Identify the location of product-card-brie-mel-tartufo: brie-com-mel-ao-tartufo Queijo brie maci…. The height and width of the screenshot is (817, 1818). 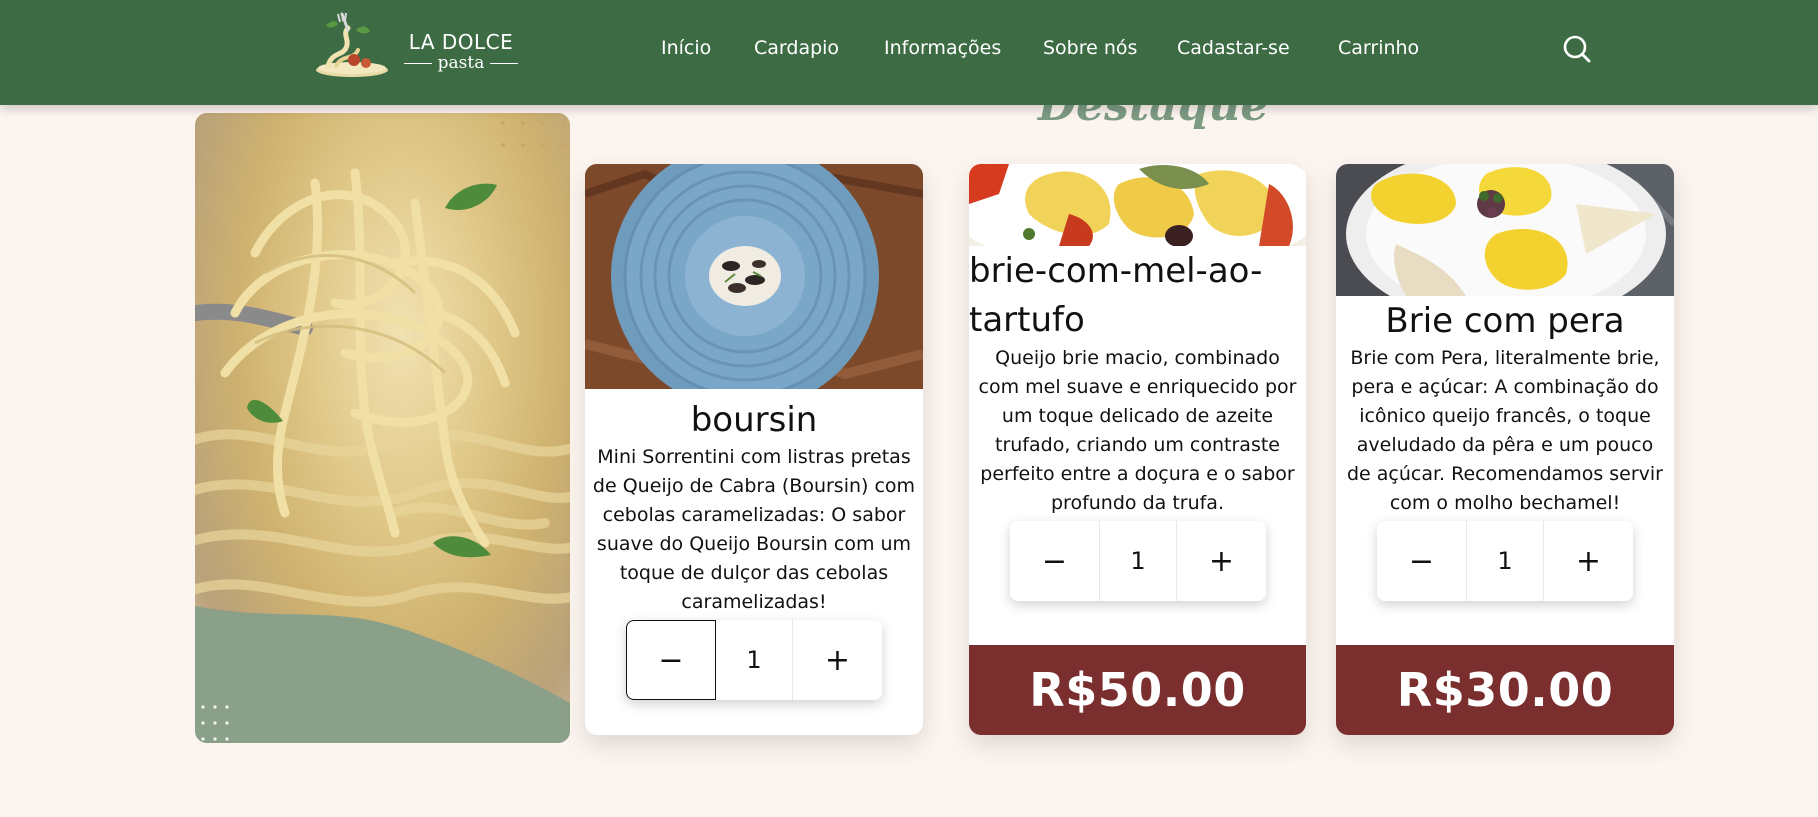
(1137, 449).